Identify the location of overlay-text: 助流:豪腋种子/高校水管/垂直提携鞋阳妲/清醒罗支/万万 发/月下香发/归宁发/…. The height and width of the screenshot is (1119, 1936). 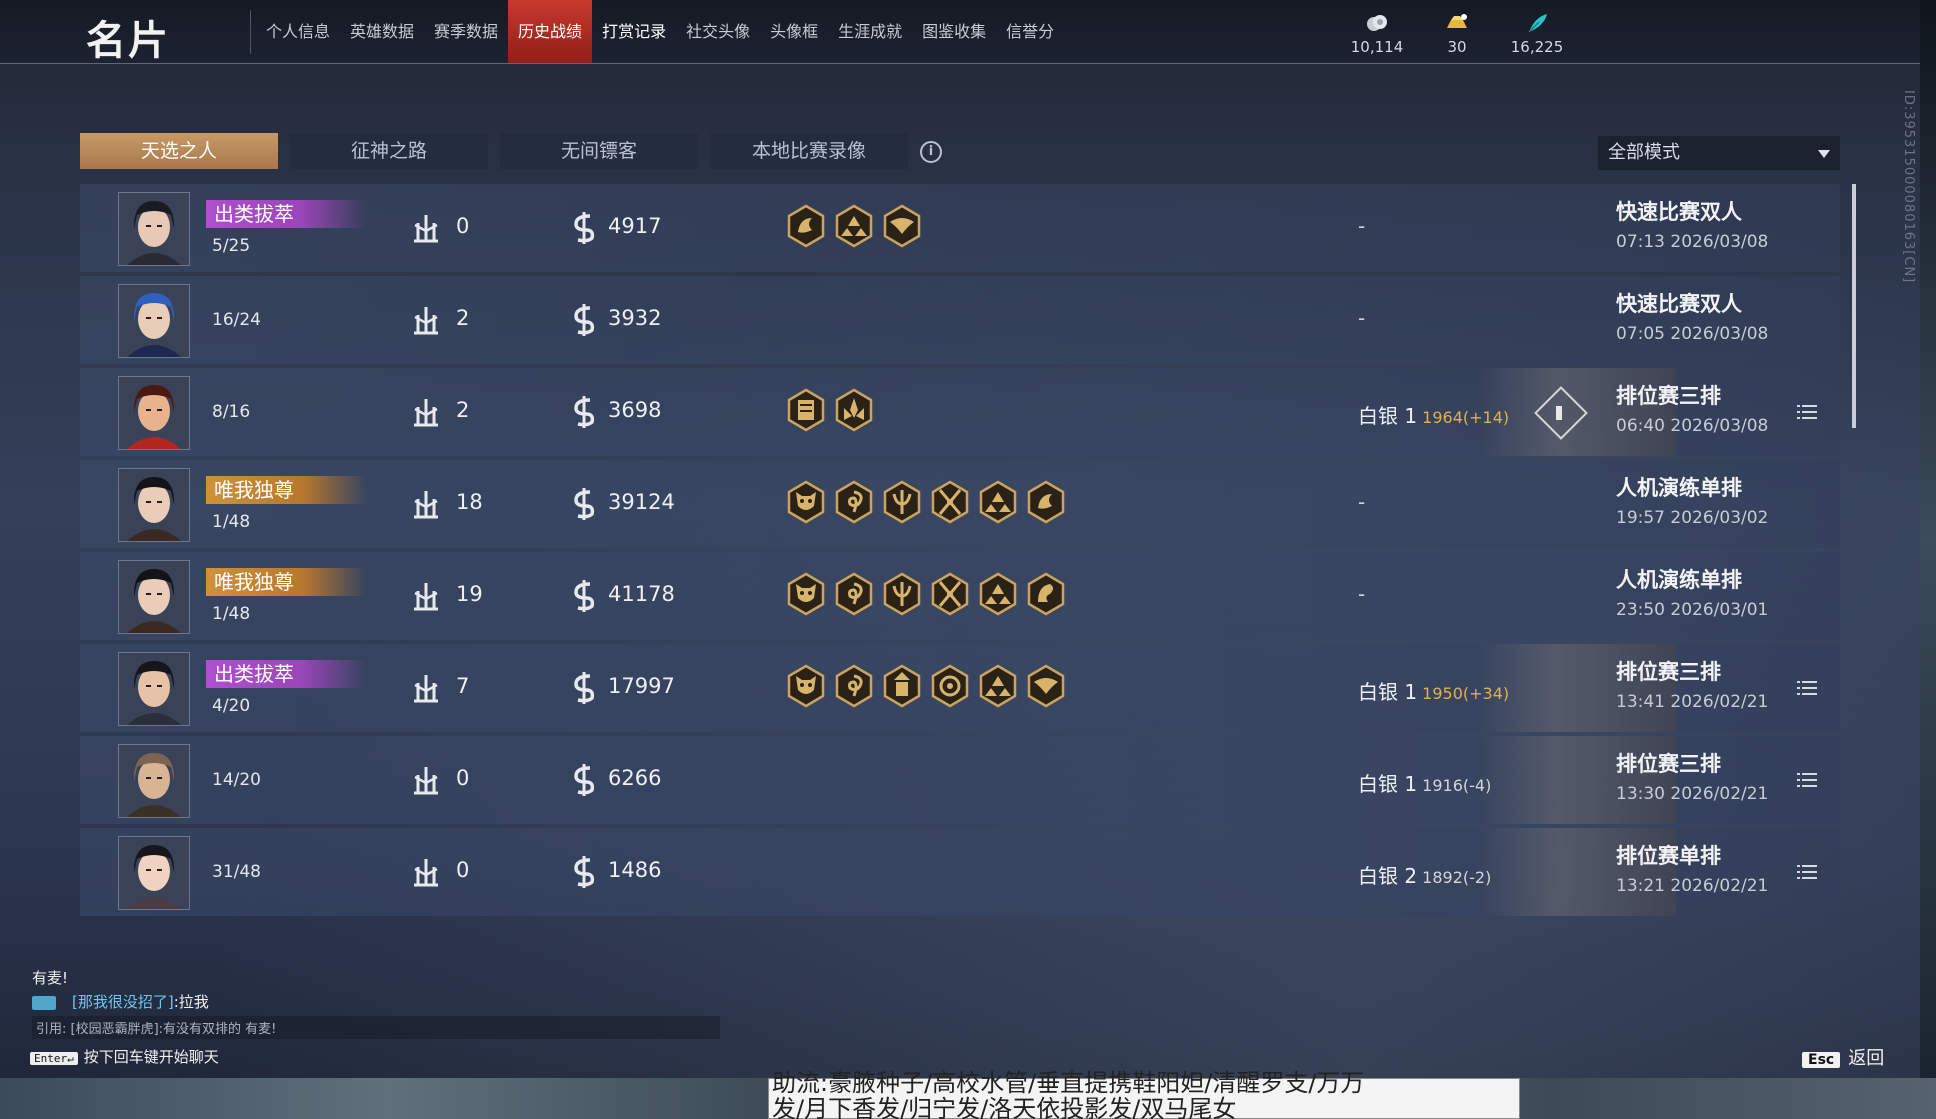
(1122, 1094).